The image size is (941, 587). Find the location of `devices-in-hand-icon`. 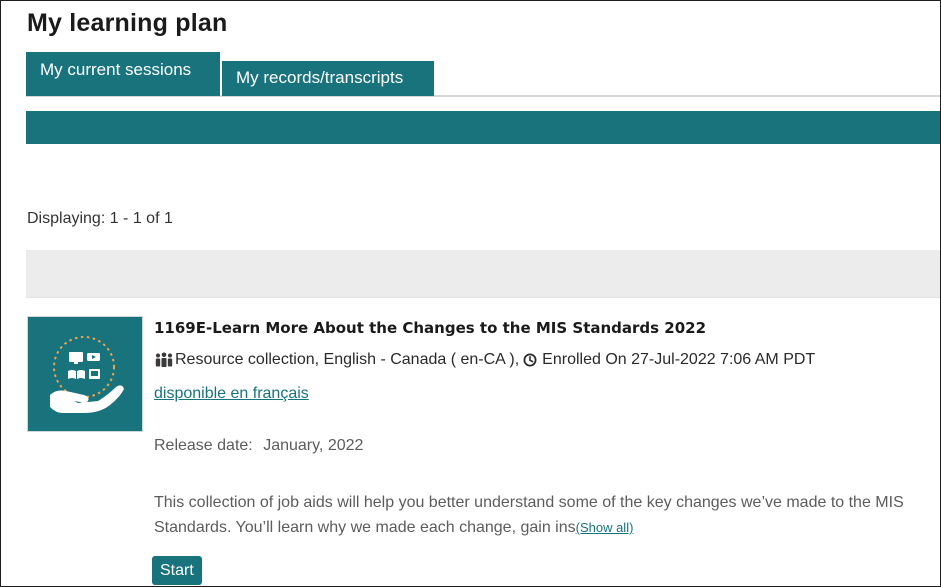

devices-in-hand-icon is located at coordinates (87, 374).